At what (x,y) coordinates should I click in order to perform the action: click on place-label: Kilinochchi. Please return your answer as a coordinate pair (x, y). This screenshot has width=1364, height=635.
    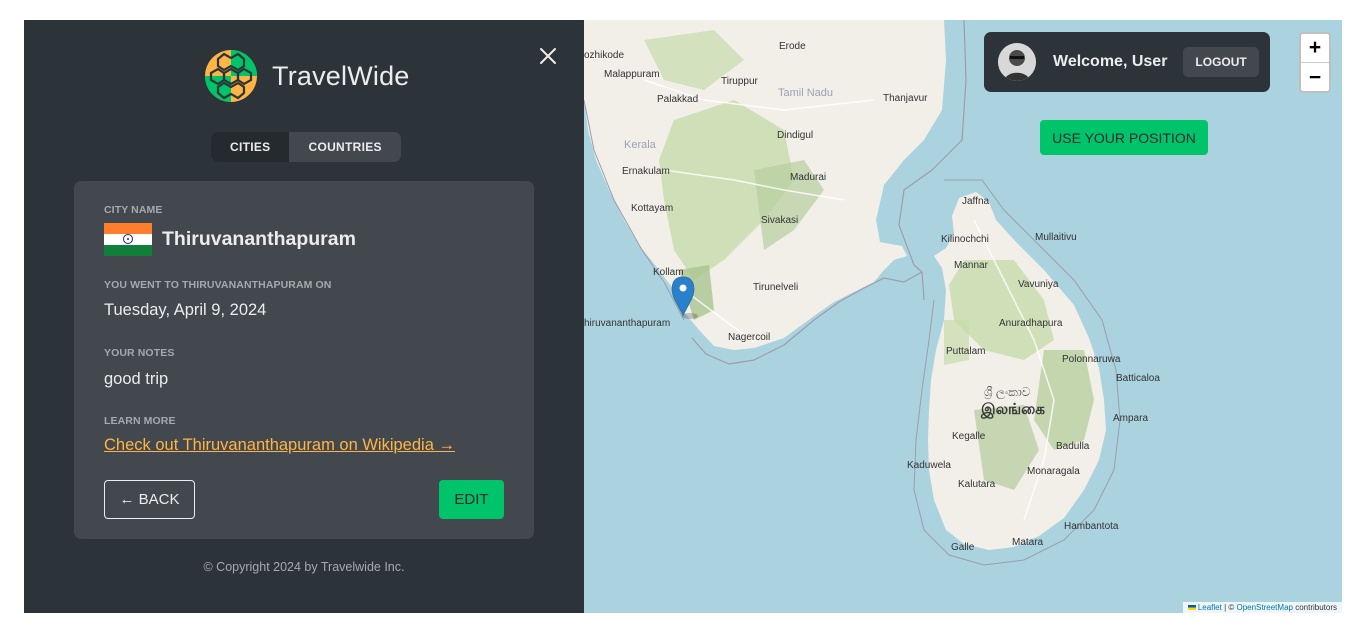
    Looking at the image, I should click on (965, 239).